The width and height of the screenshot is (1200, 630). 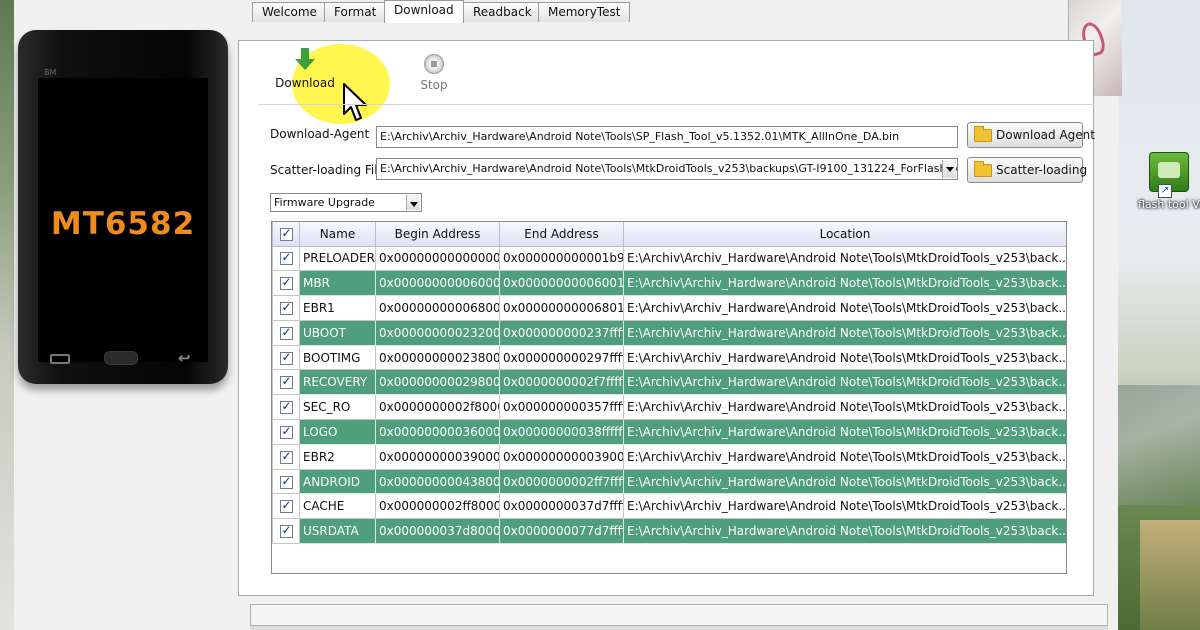 I want to click on partition-name: CACHE, so click(x=337, y=506).